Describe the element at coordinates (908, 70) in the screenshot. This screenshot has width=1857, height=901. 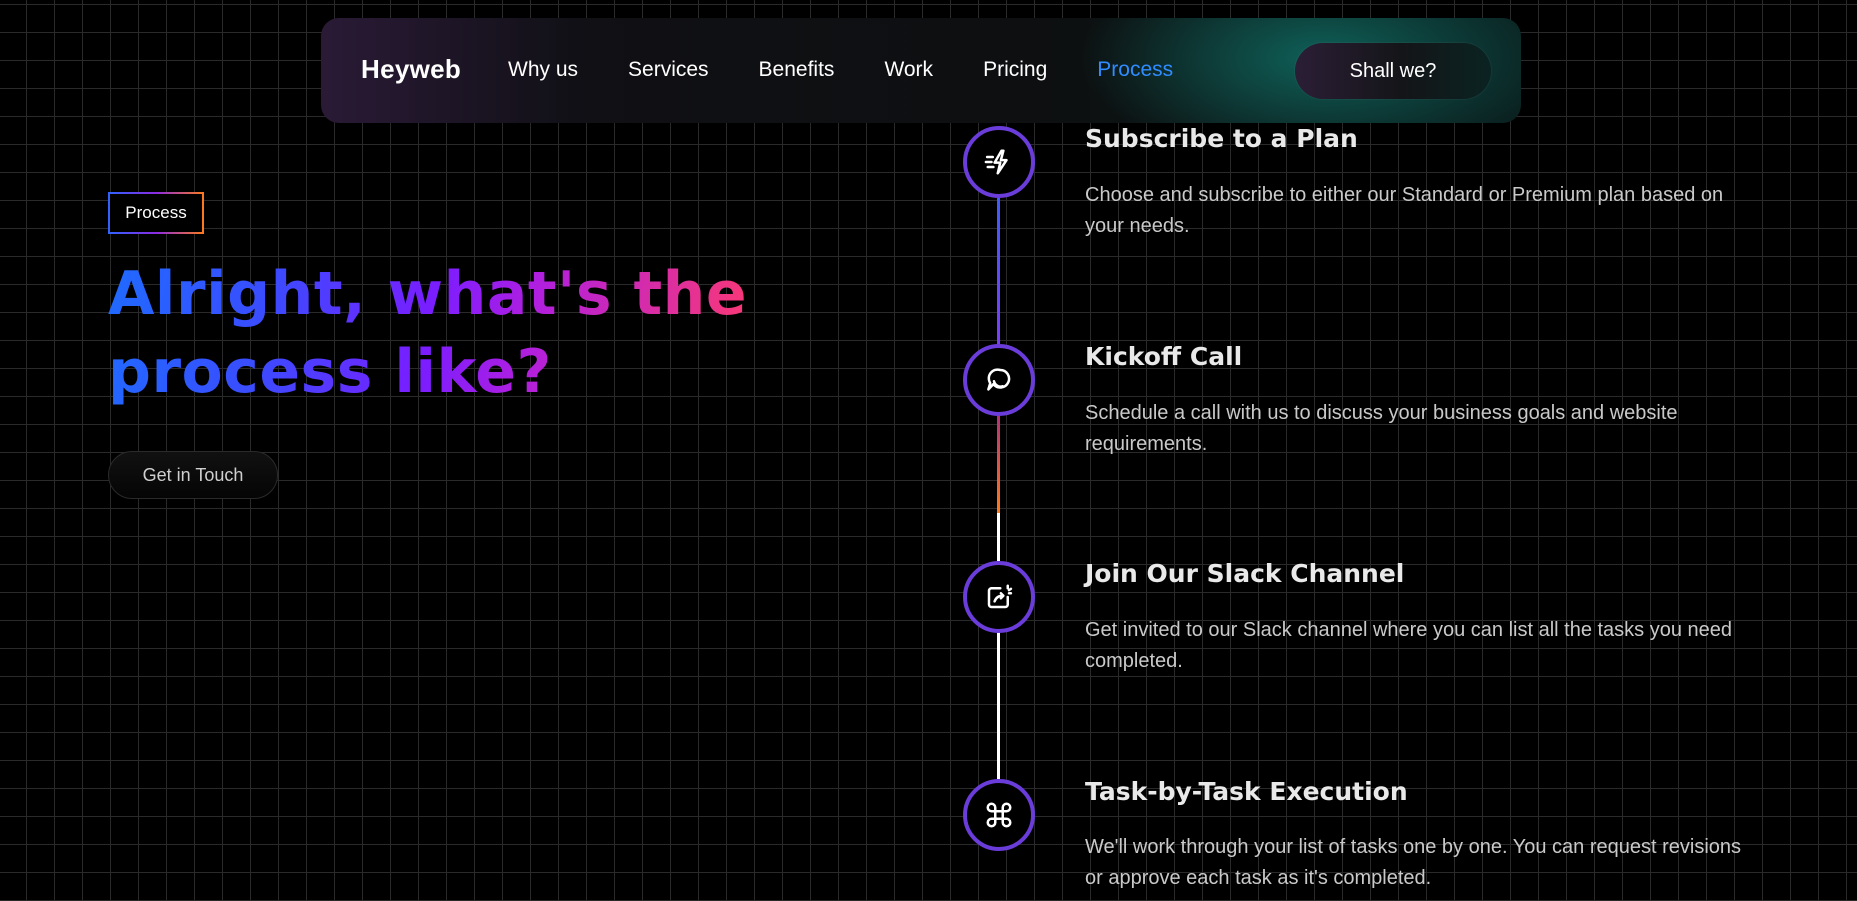
I see `nav-link-work: Work` at that location.